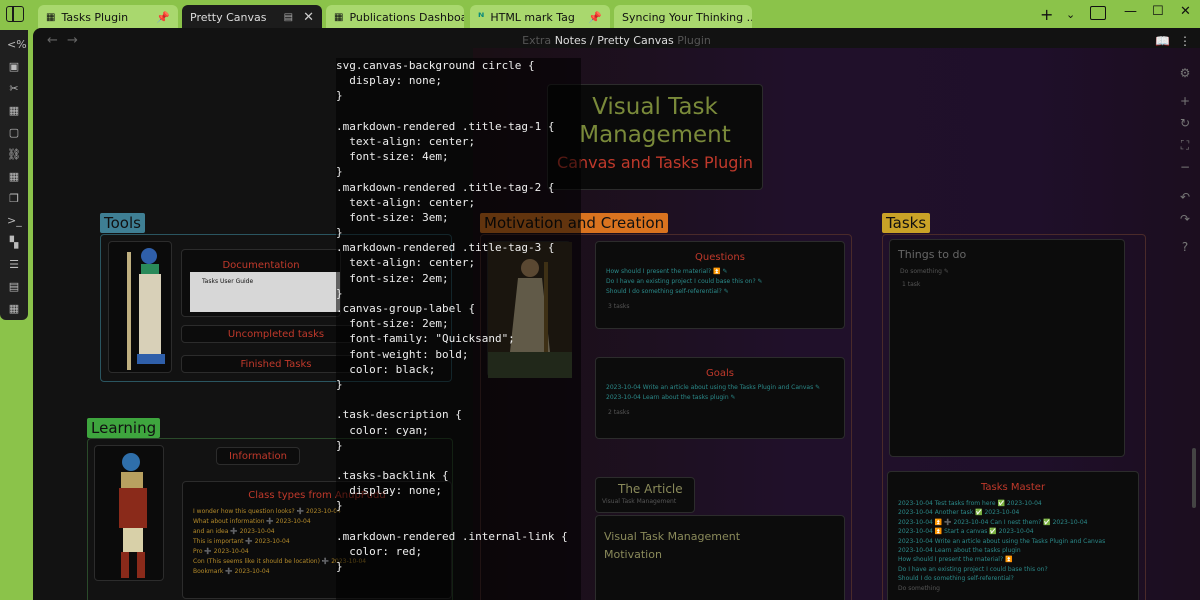 This screenshot has height=600, width=1200. What do you see at coordinates (1007, 348) in the screenshot?
I see `things-to-do-card: Things to do Do something ✎ 1 task` at bounding box center [1007, 348].